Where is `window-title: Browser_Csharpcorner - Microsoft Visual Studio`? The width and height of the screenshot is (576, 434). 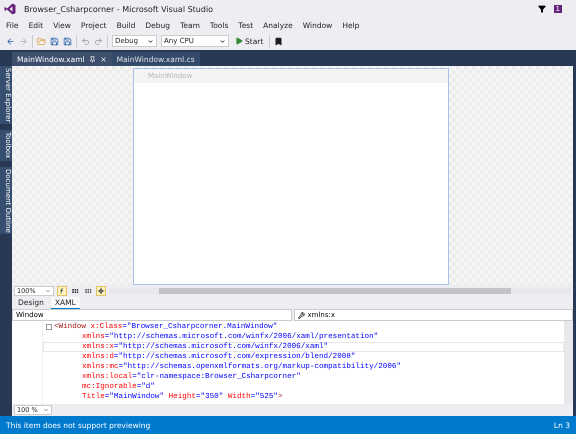 window-title: Browser_Csharpcorner - Microsoft Visual Studio is located at coordinates (119, 9).